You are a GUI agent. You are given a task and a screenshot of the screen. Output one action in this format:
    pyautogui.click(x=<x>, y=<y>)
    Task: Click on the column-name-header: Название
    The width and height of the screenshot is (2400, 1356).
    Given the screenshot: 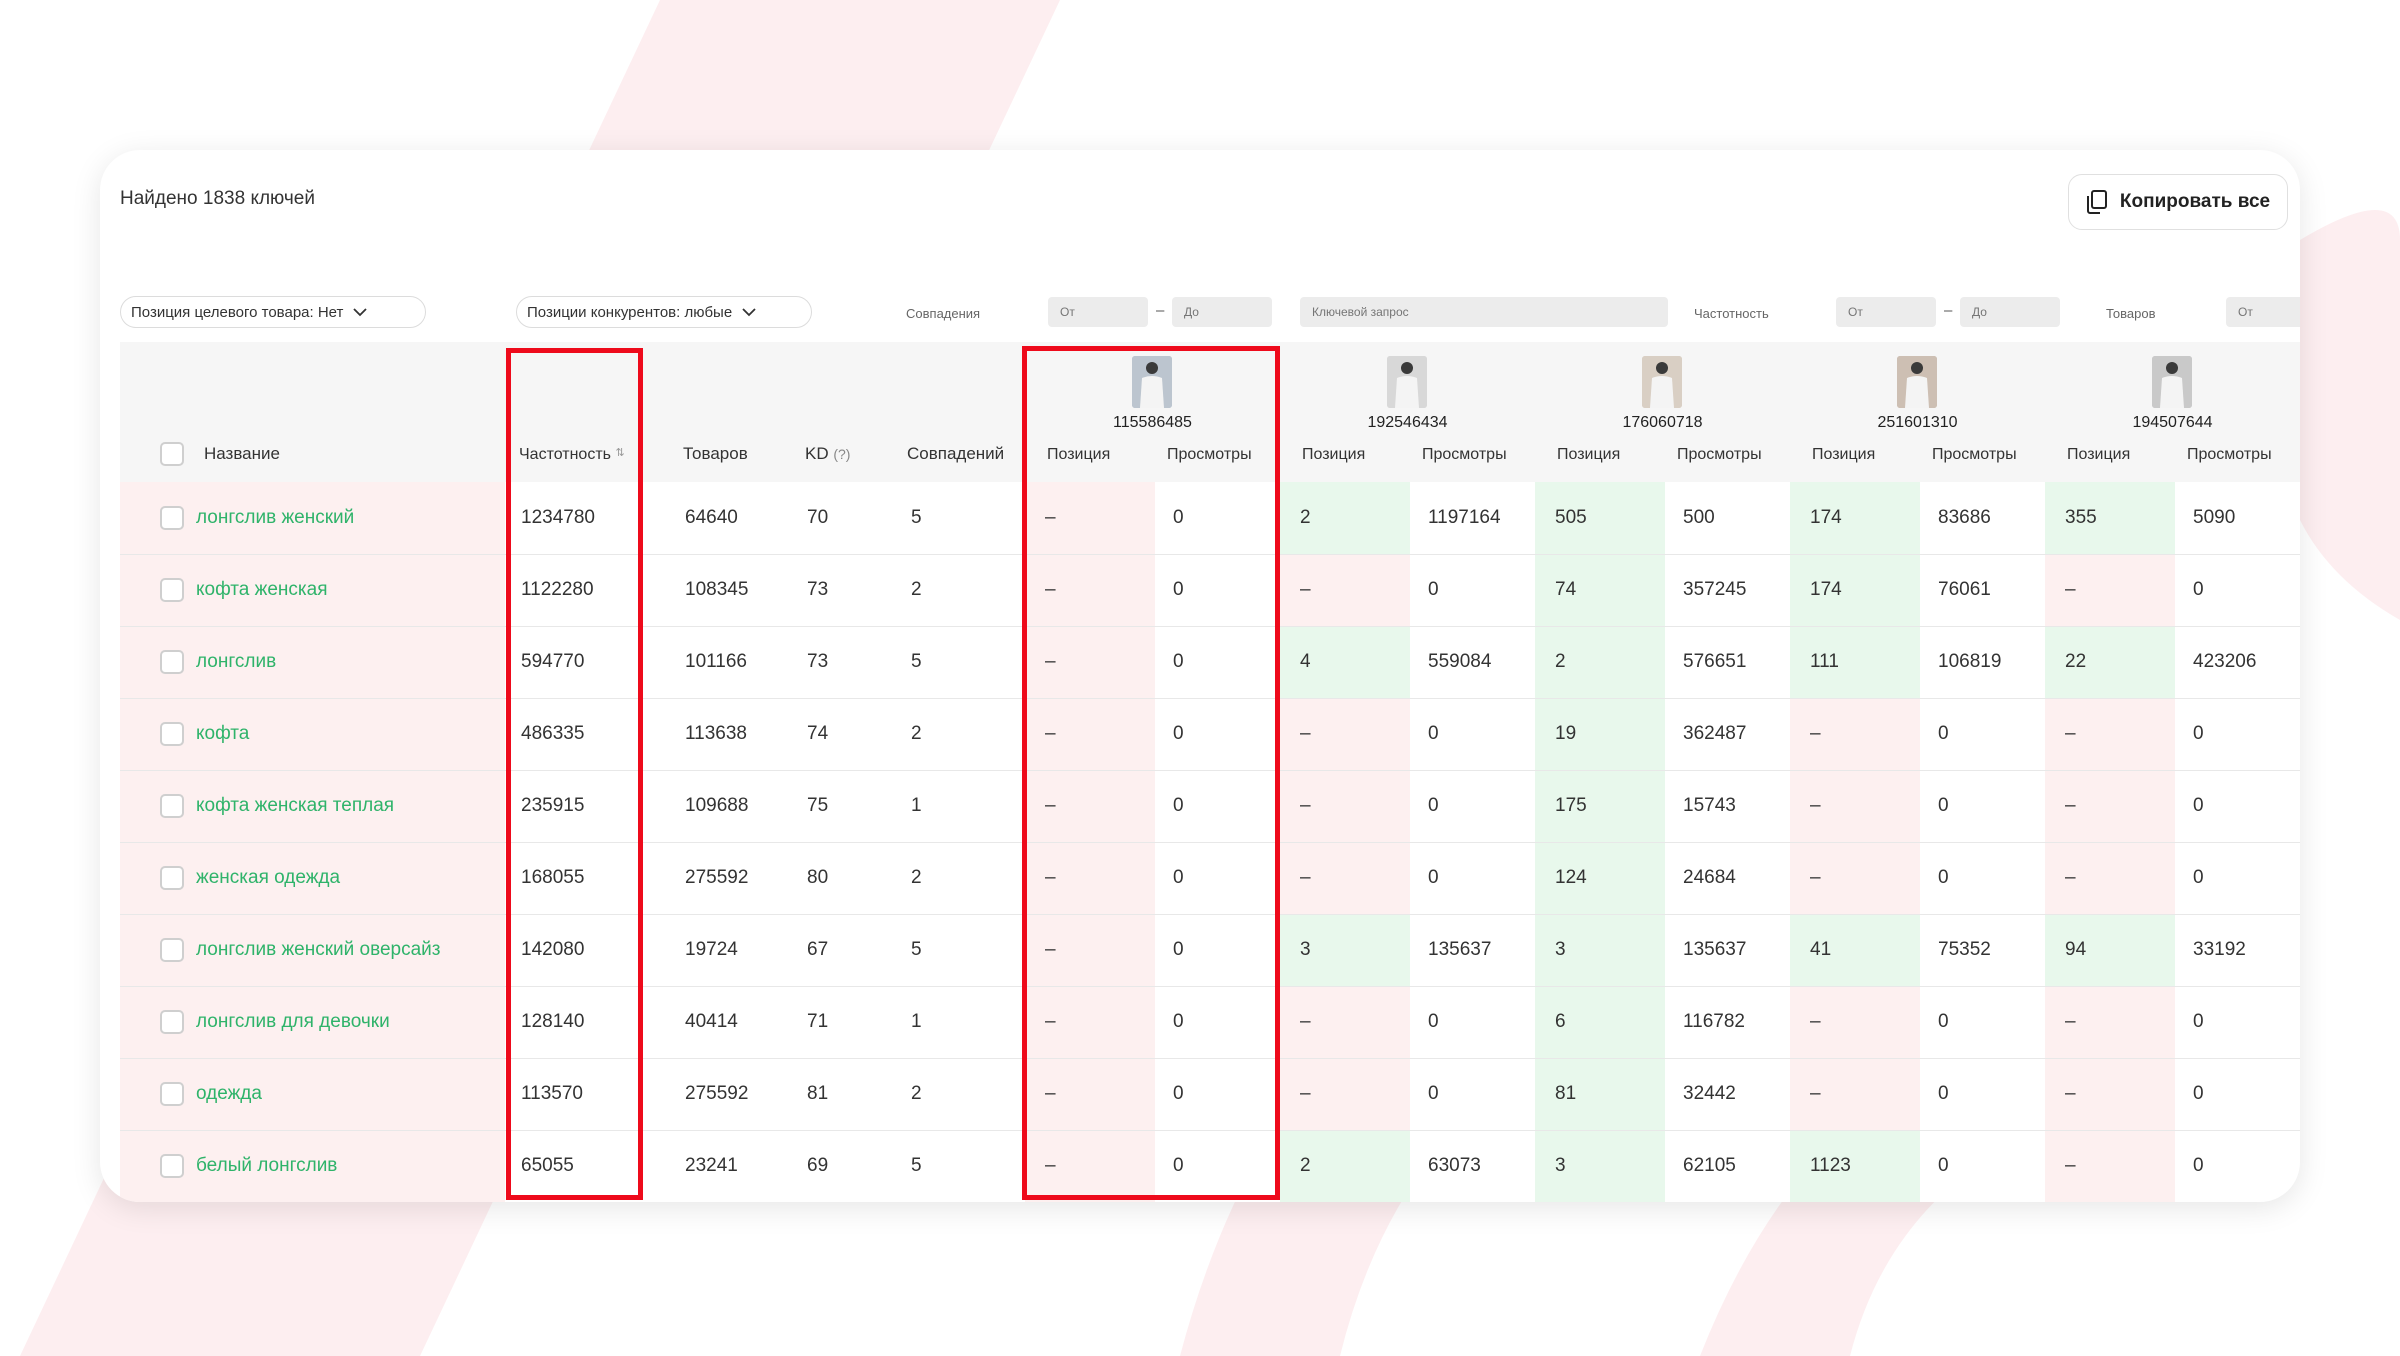 What is the action you would take?
    pyautogui.click(x=242, y=454)
    